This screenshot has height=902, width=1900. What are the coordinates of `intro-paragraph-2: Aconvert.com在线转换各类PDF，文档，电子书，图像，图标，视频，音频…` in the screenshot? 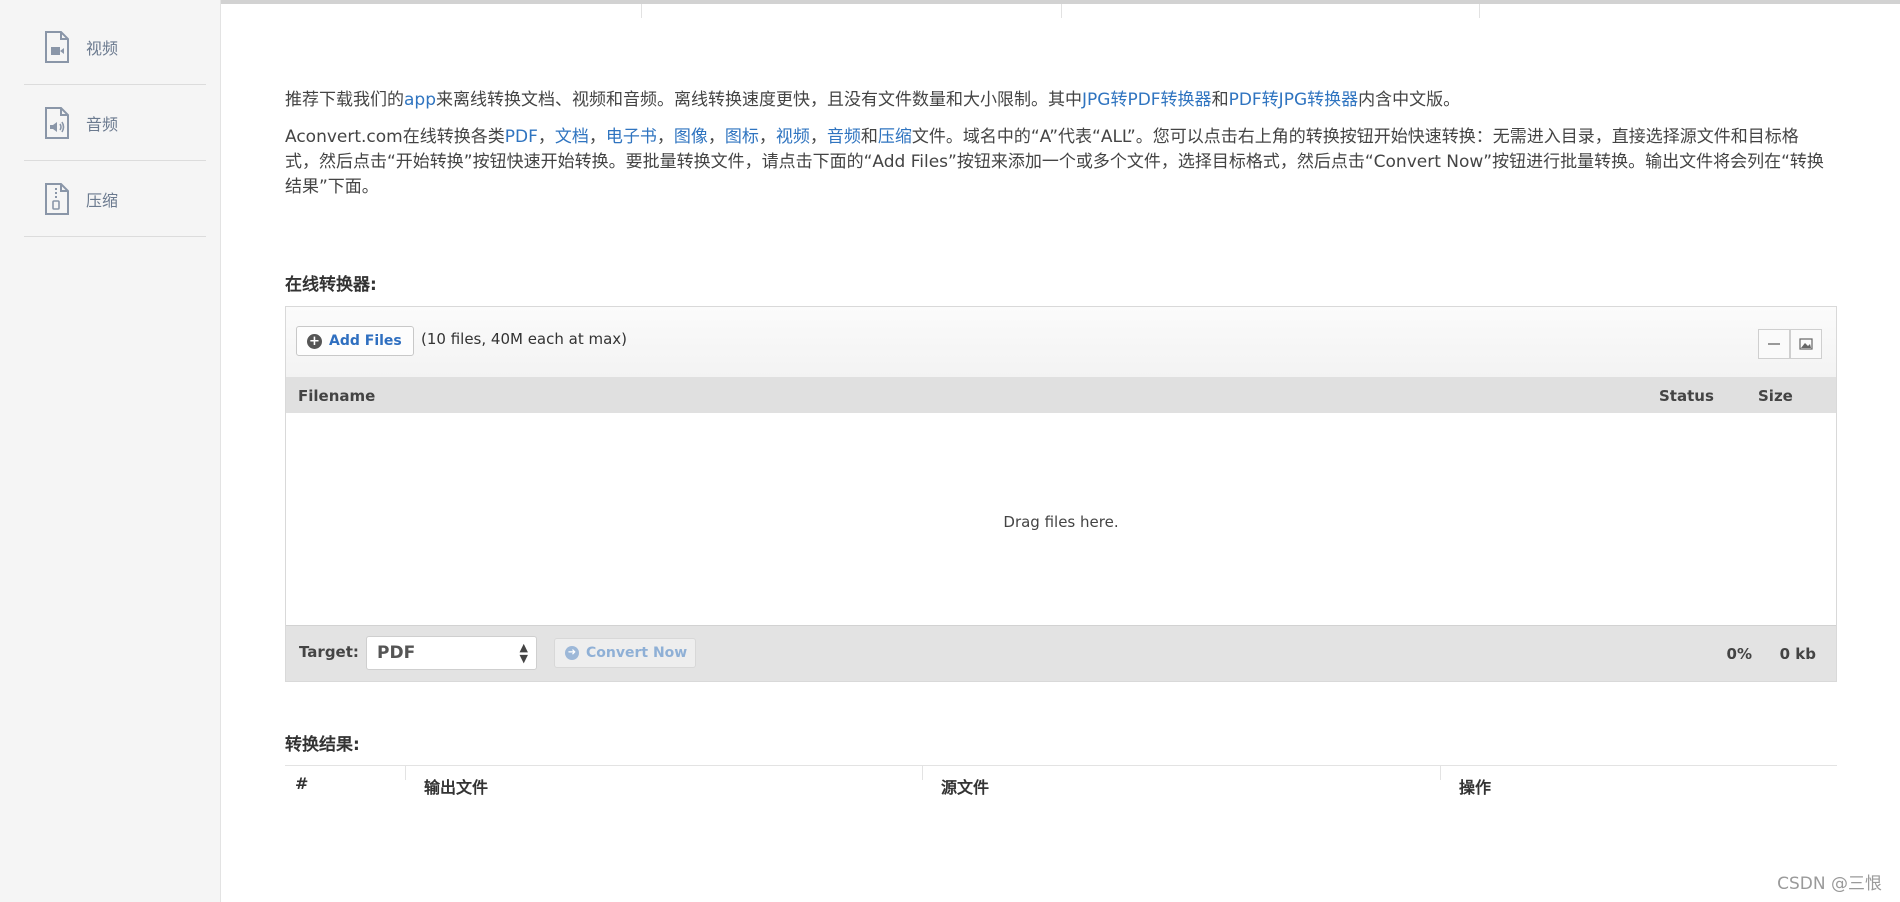 It's located at (1057, 162).